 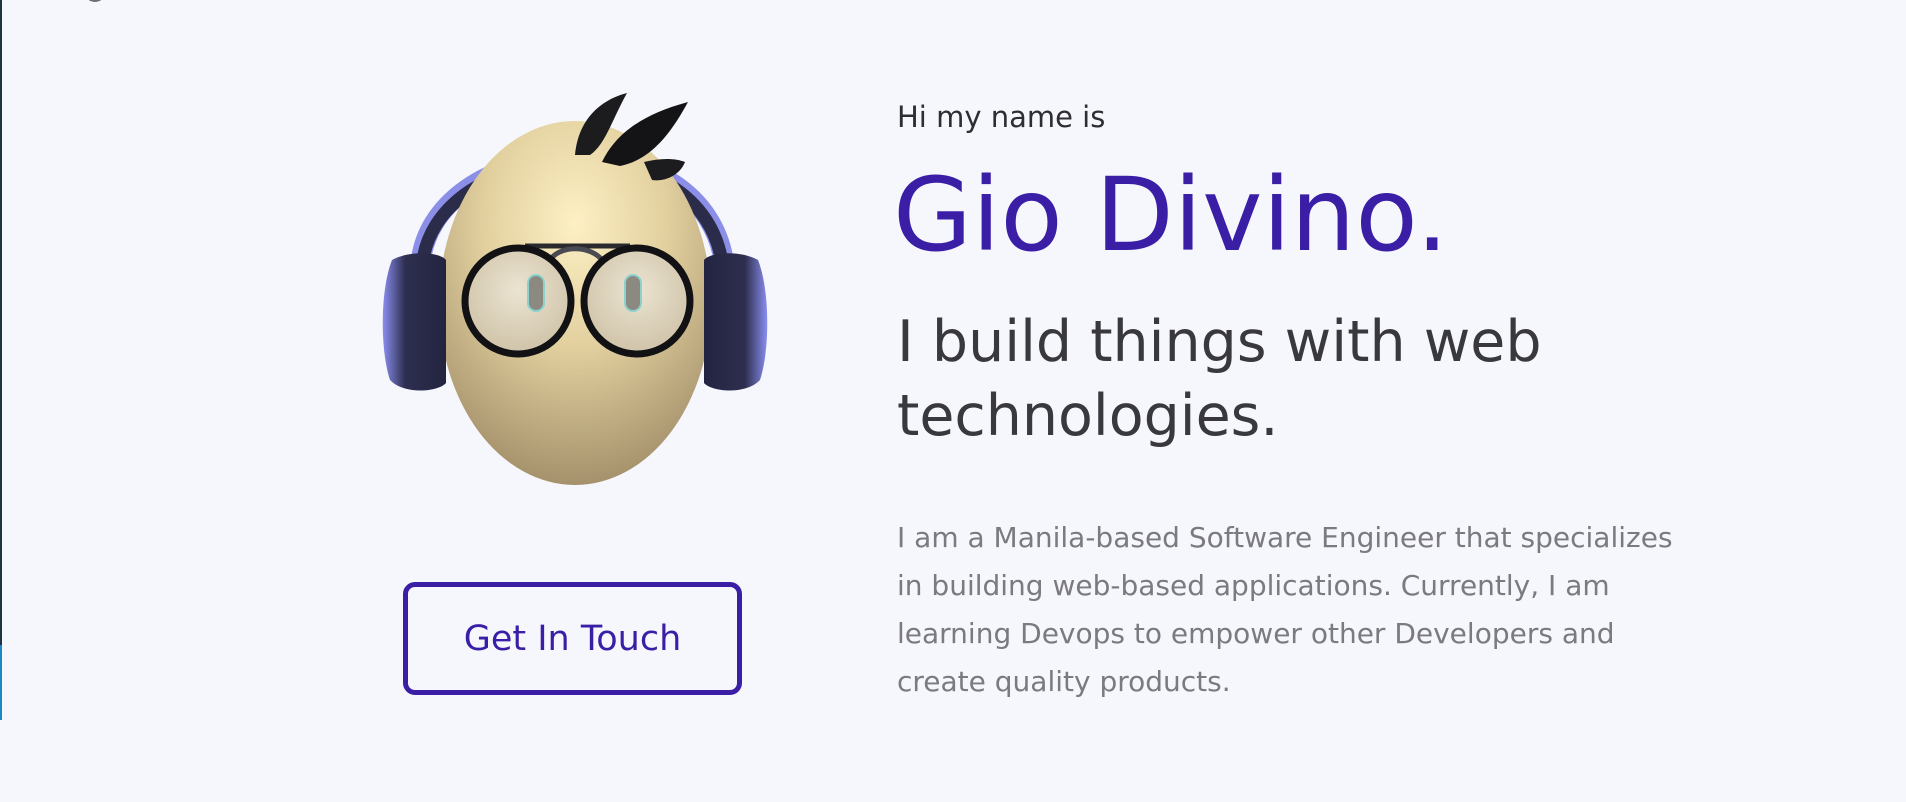 What do you see at coordinates (572, 638) in the screenshot?
I see `get-in-touch-button: Get In Touch` at bounding box center [572, 638].